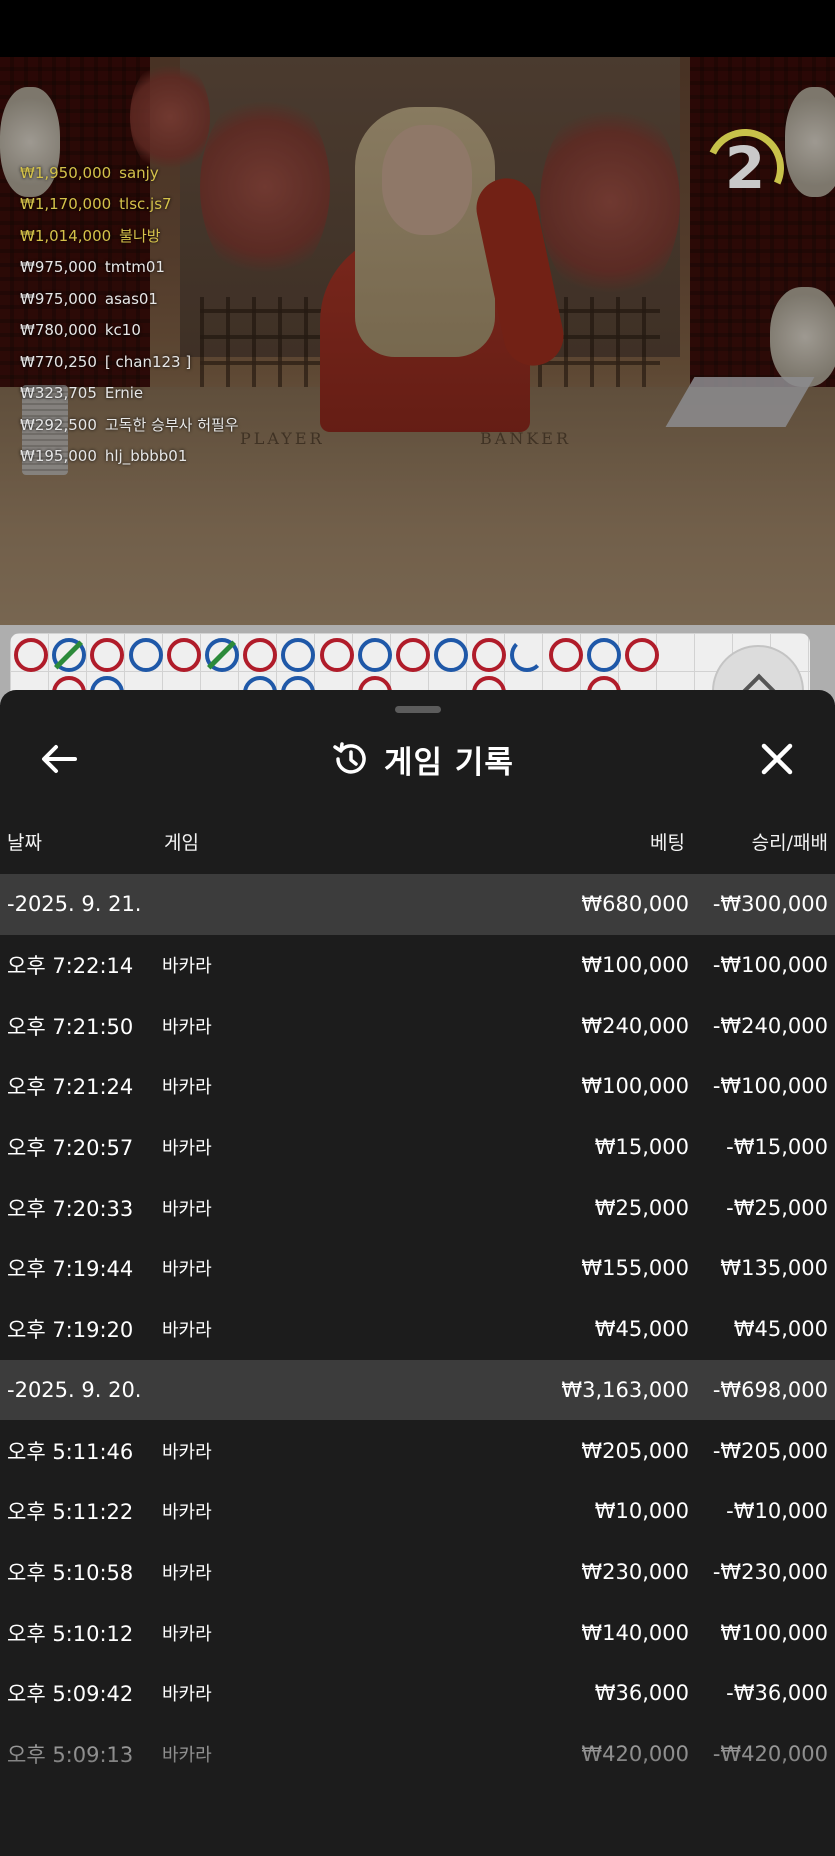  I want to click on arrow-left-icon, so click(59, 759).